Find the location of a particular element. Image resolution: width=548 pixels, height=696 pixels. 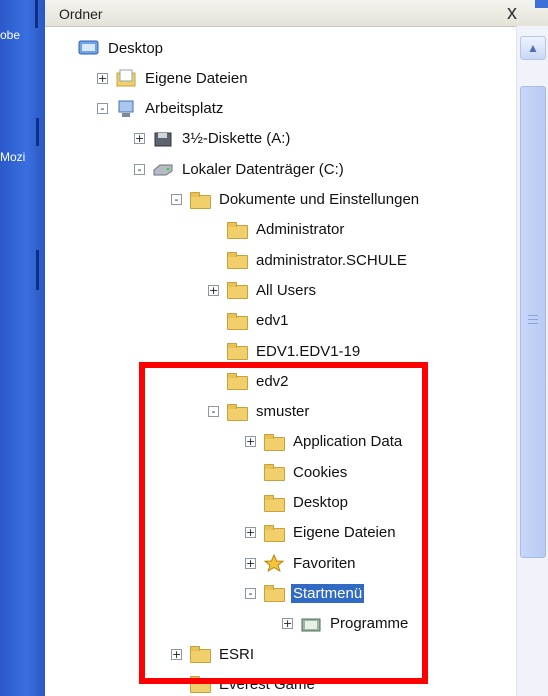

scroll-thumb is located at coordinates (533, 322).